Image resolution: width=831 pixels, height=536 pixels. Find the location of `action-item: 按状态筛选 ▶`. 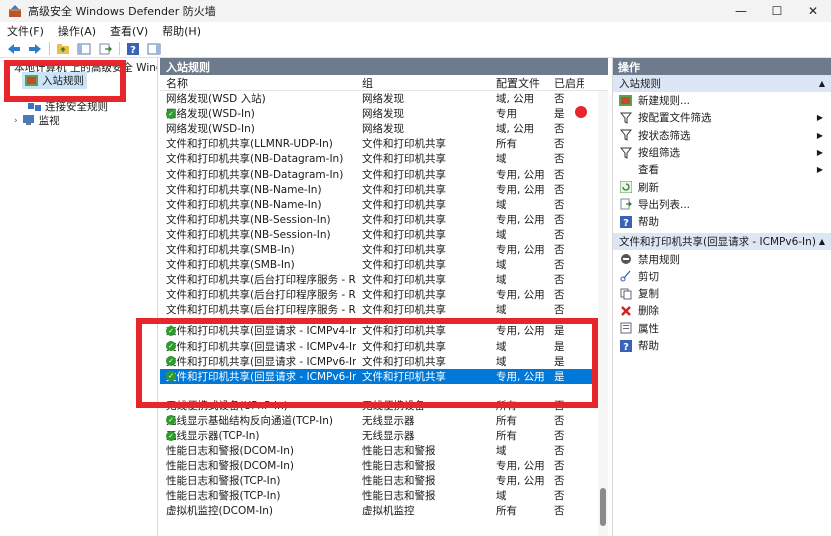

action-item: 按状态筛选 ▶ is located at coordinates (722, 135).